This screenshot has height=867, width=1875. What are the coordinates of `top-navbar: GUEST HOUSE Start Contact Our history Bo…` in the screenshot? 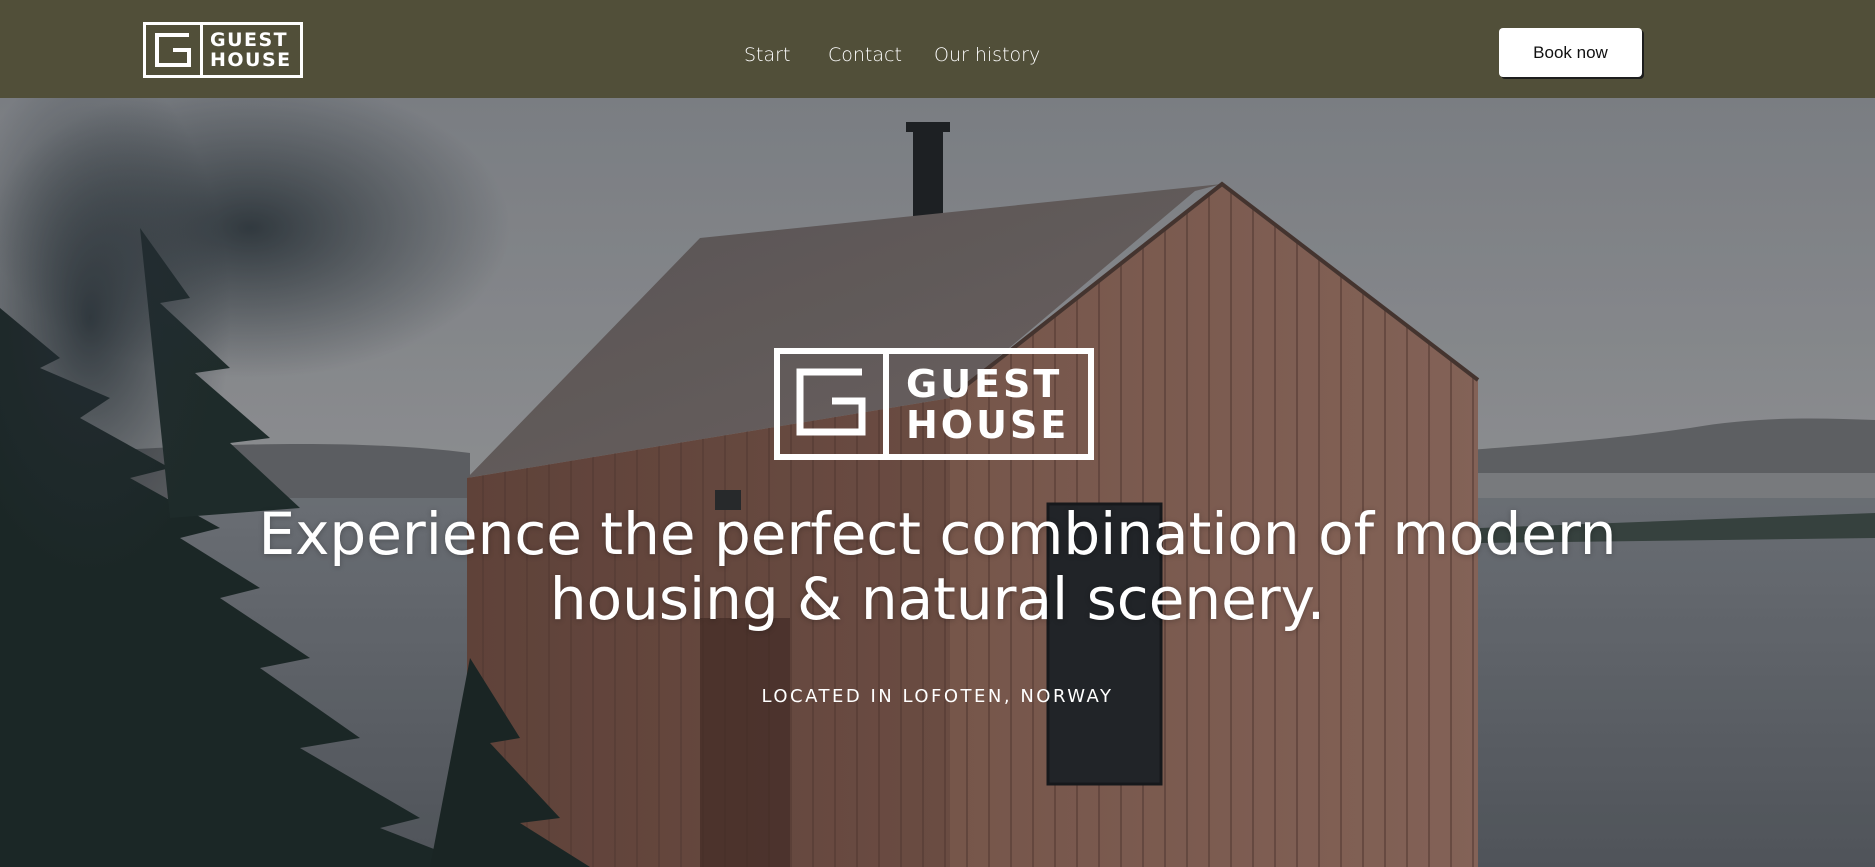 It's located at (937, 49).